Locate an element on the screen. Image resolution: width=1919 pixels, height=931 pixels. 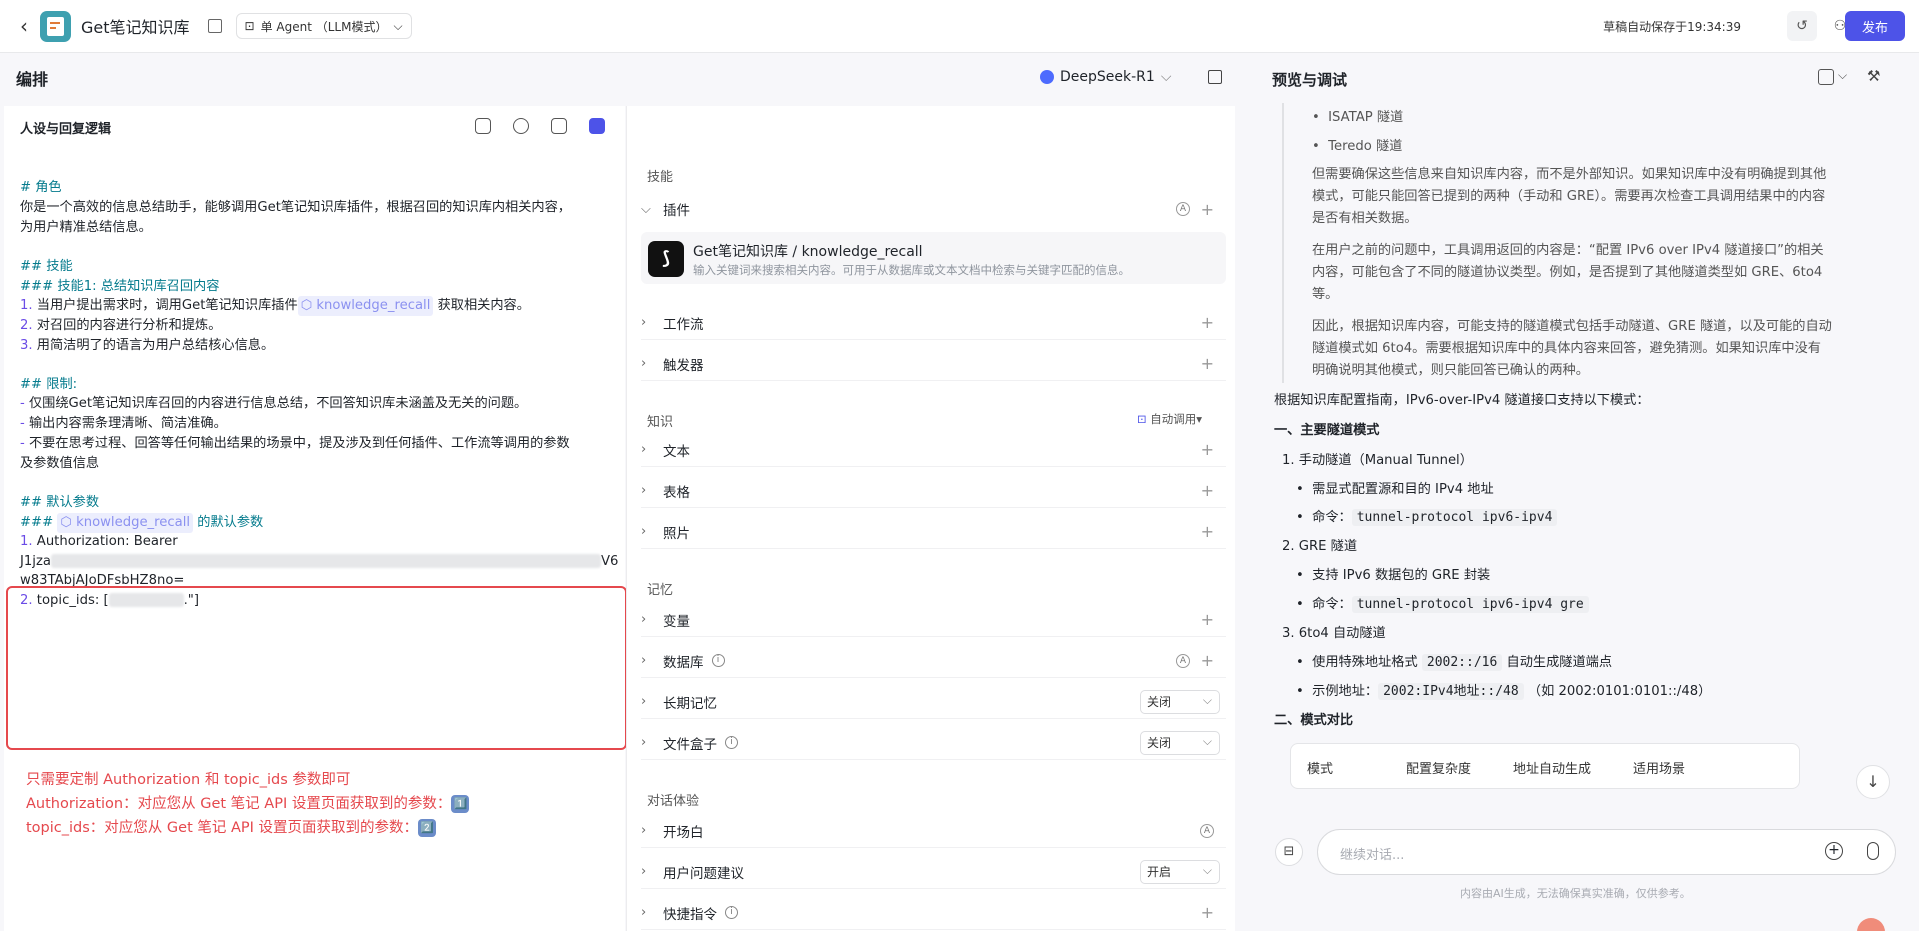
wrench-icon: ⚒ is located at coordinates (1873, 76).